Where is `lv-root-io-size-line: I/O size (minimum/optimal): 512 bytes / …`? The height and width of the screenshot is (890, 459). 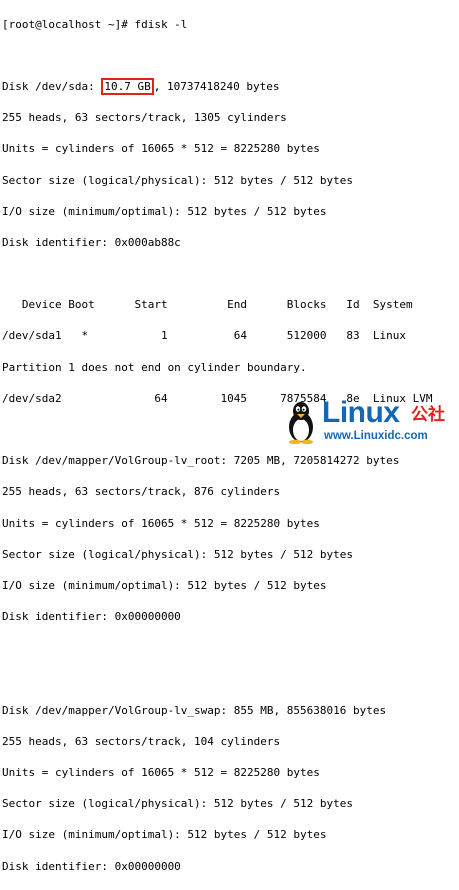 lv-root-io-size-line: I/O size (minimum/optimal): 512 bytes / … is located at coordinates (164, 585).